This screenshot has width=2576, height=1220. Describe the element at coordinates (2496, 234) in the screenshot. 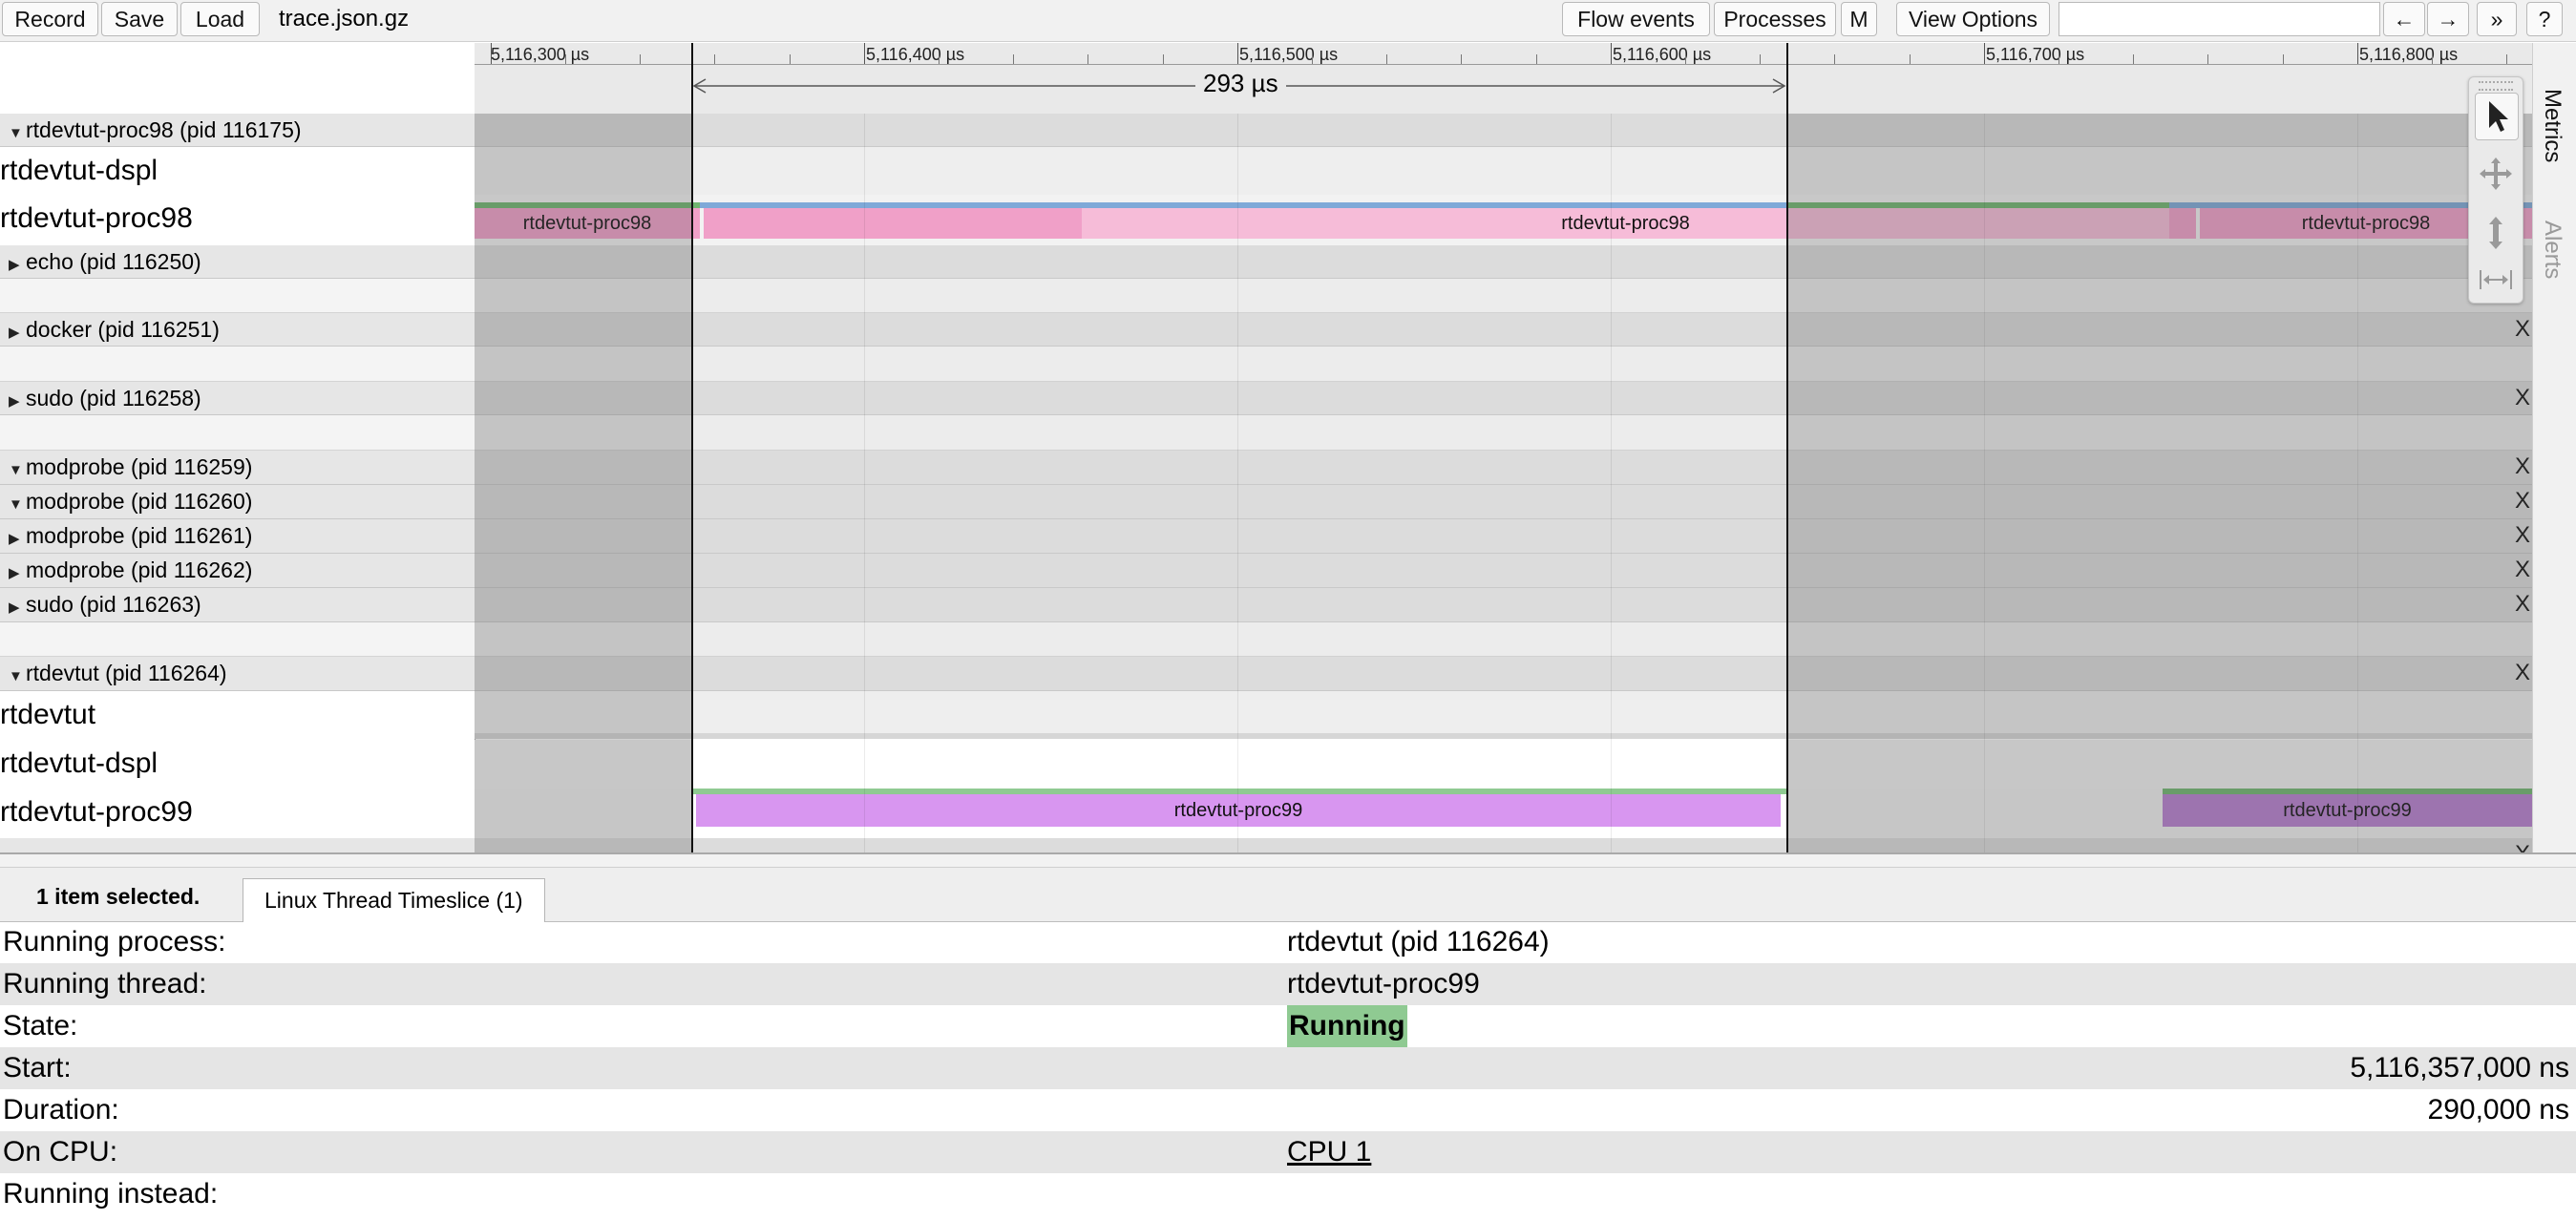

I see `zoom-icon` at that location.